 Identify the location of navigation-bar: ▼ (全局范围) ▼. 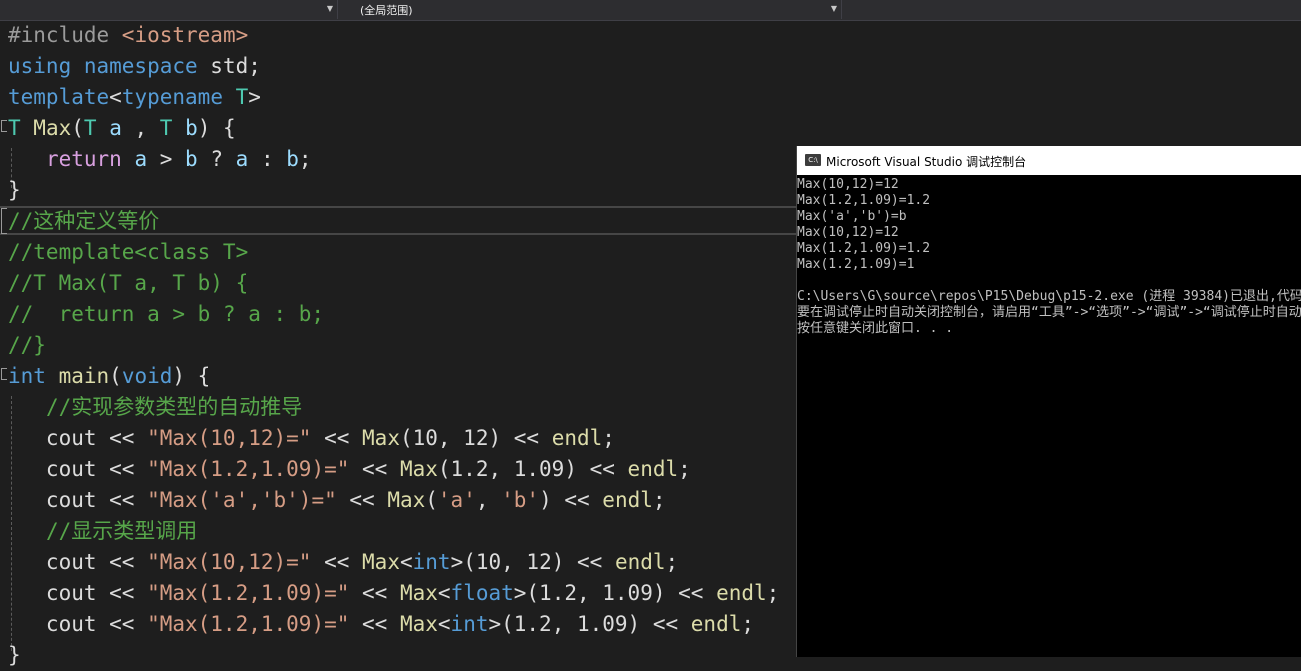
(650, 10).